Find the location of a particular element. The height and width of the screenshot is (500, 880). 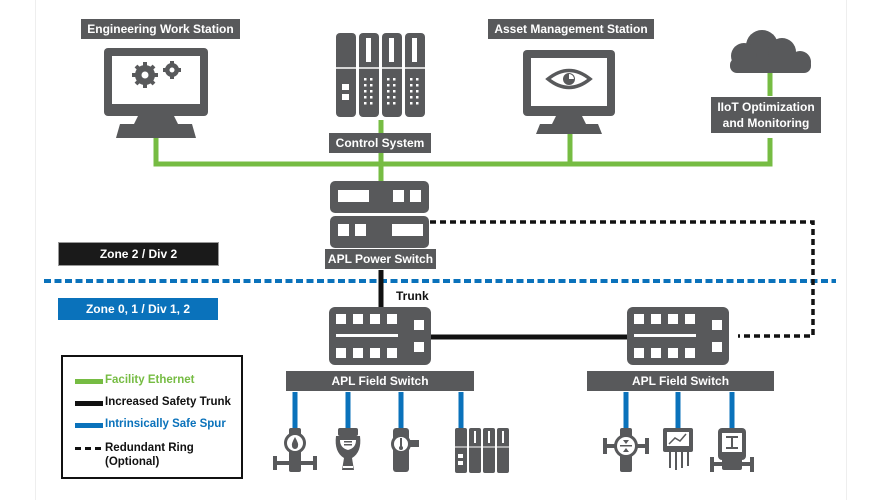

iiot-label-line2: and Monitoring is located at coordinates (766, 123).